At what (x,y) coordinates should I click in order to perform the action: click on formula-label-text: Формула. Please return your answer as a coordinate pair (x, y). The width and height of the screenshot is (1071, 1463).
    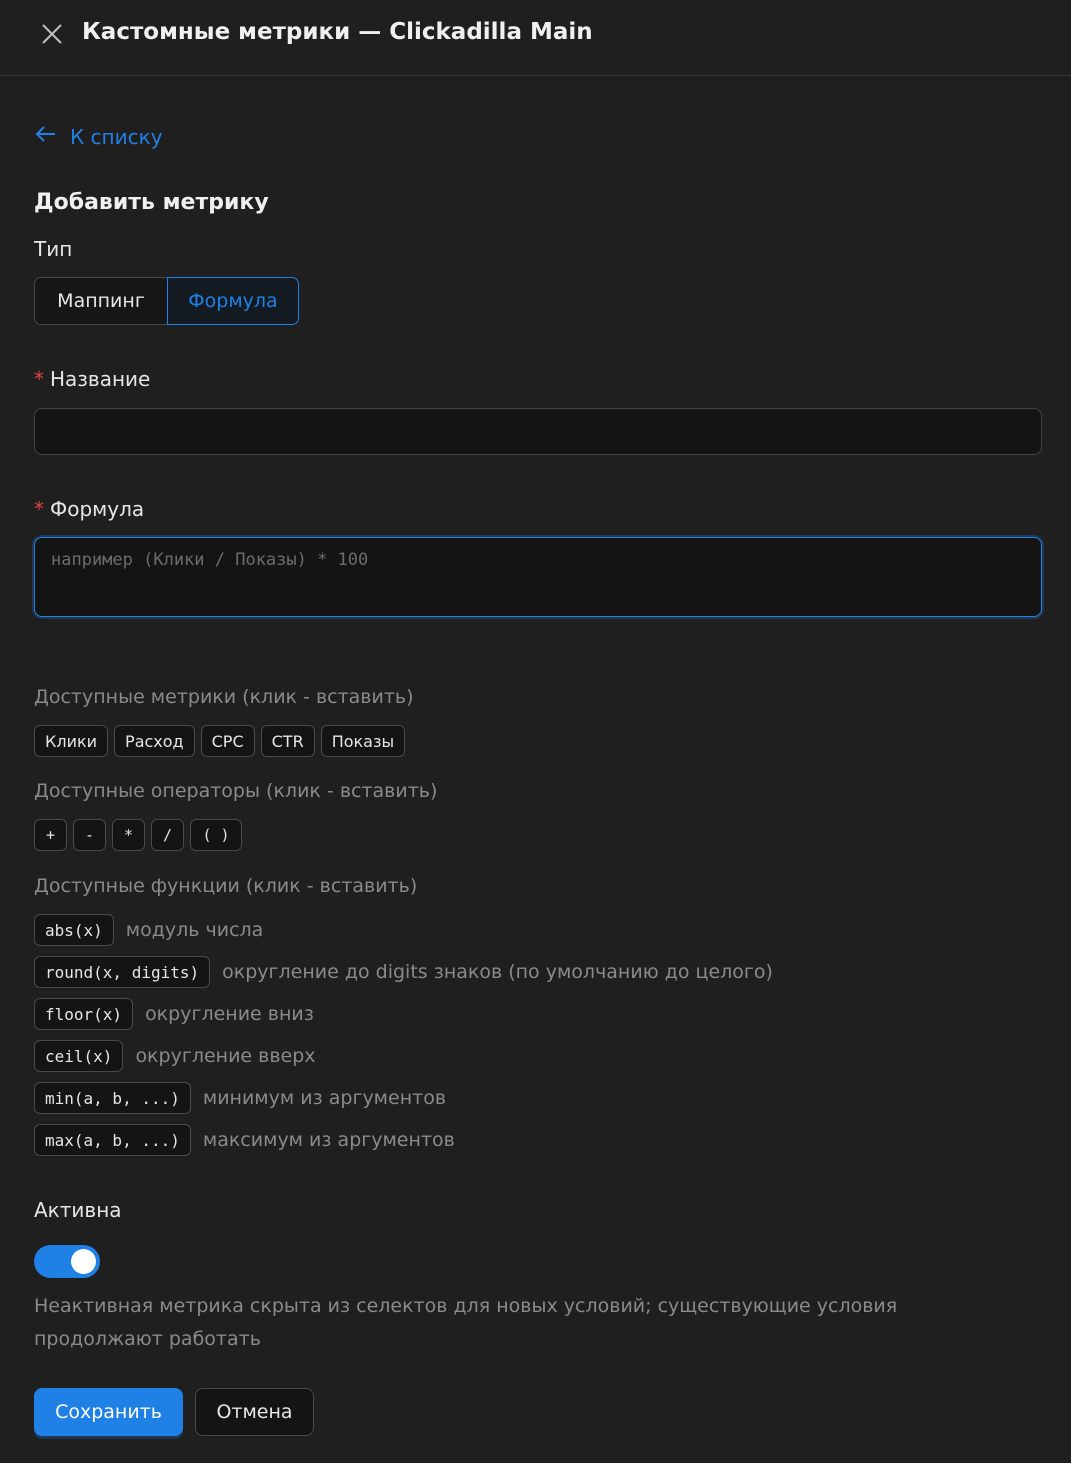
    Looking at the image, I should click on (97, 509).